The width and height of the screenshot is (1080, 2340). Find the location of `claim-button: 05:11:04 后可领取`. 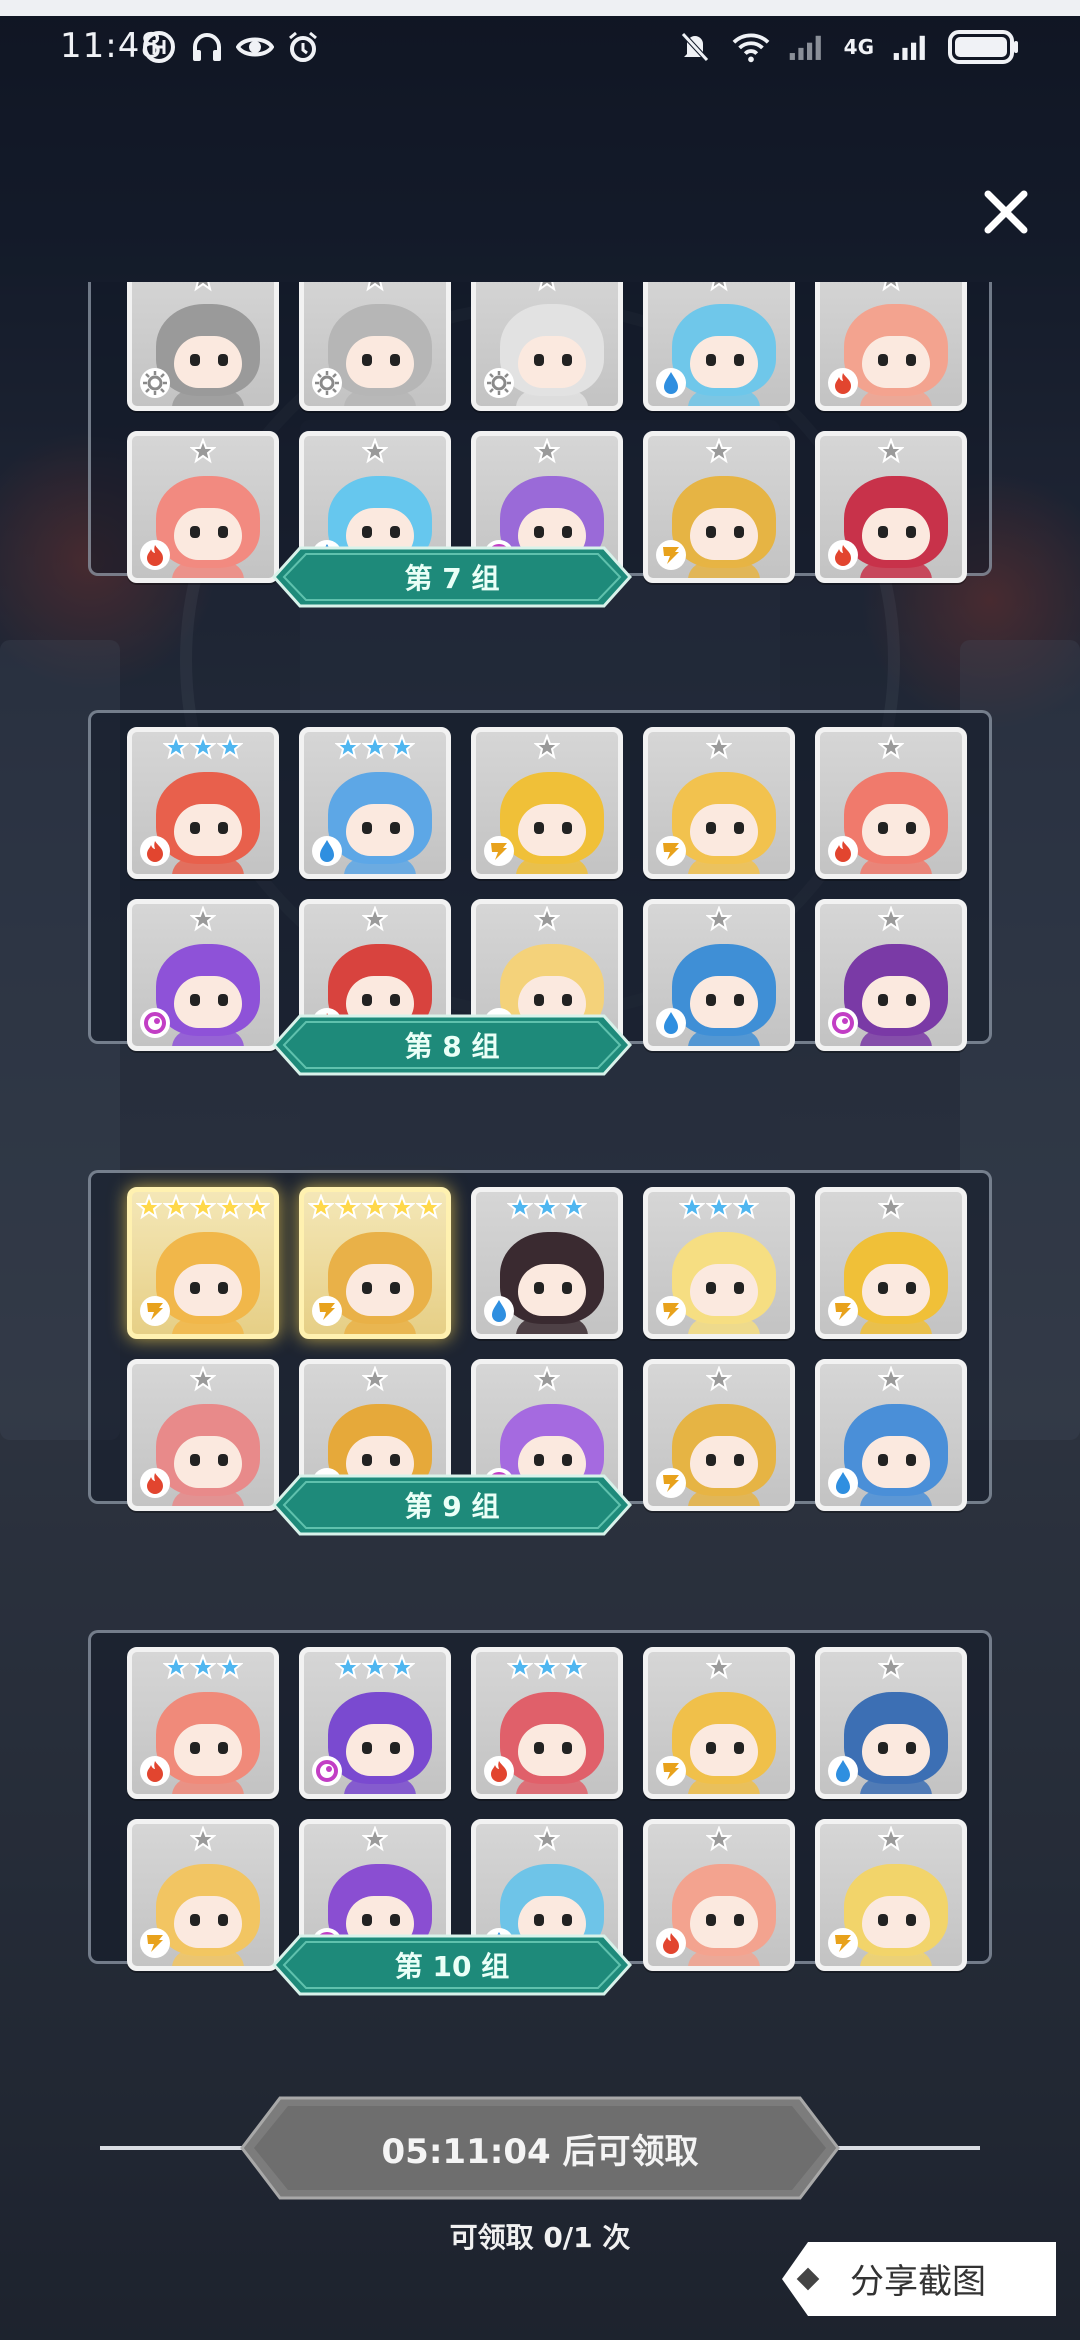

claim-button: 05:11:04 后可领取 is located at coordinates (540, 2148).